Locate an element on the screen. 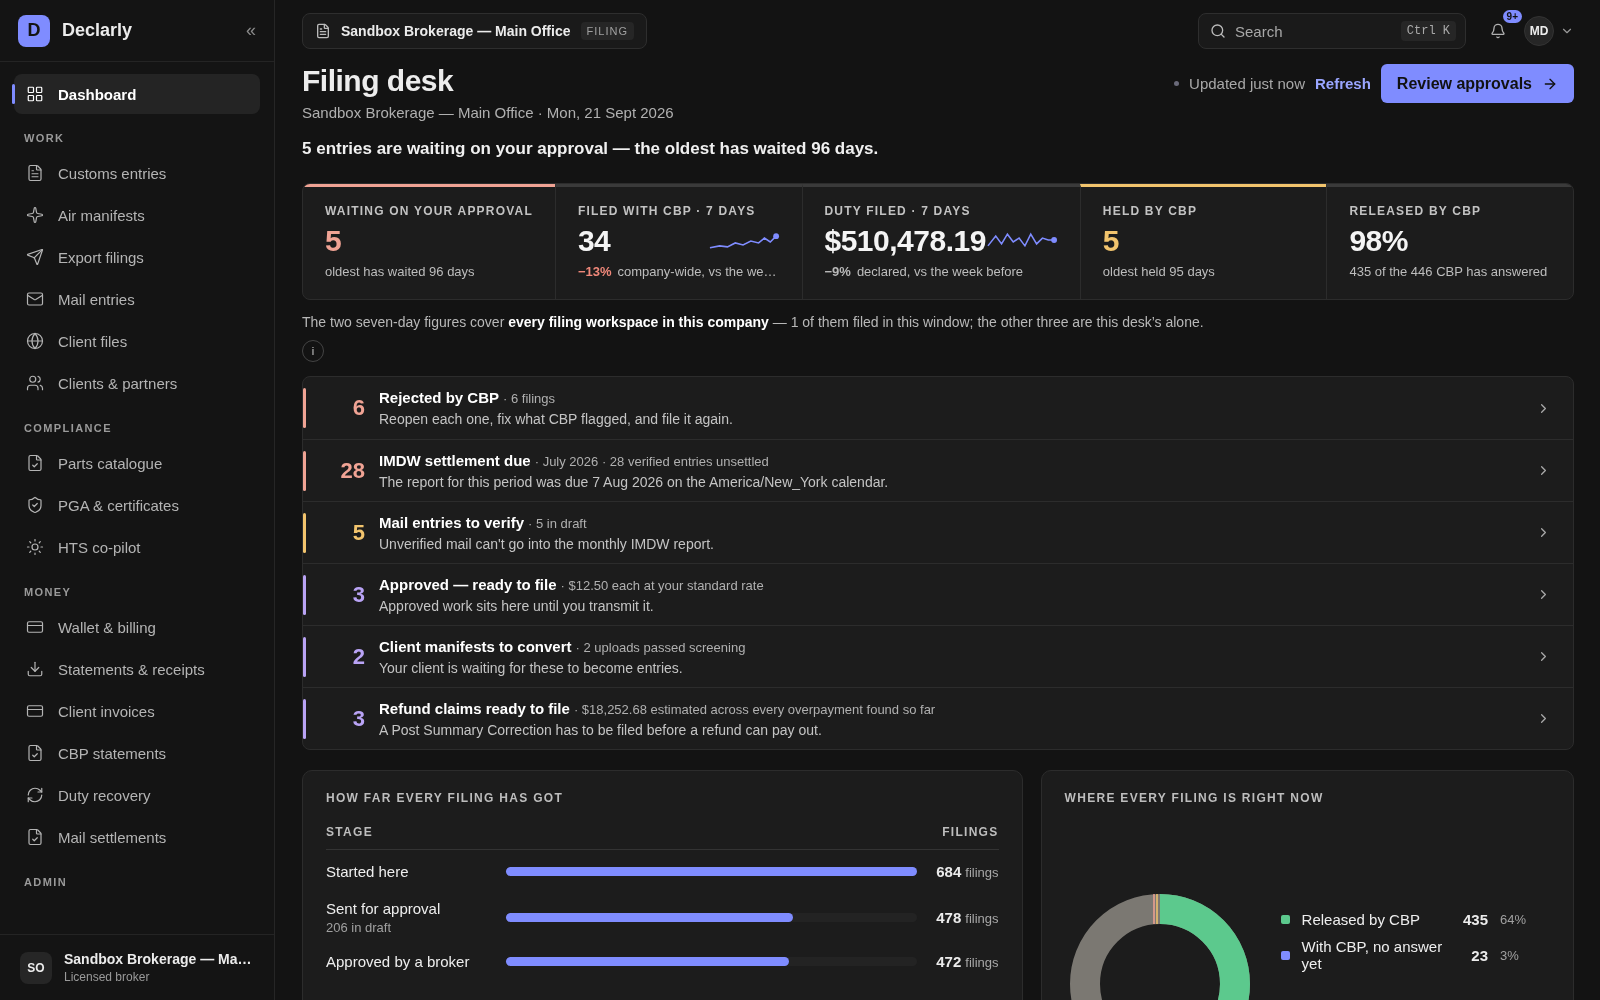  account-role: Licensed broker is located at coordinates (107, 977).